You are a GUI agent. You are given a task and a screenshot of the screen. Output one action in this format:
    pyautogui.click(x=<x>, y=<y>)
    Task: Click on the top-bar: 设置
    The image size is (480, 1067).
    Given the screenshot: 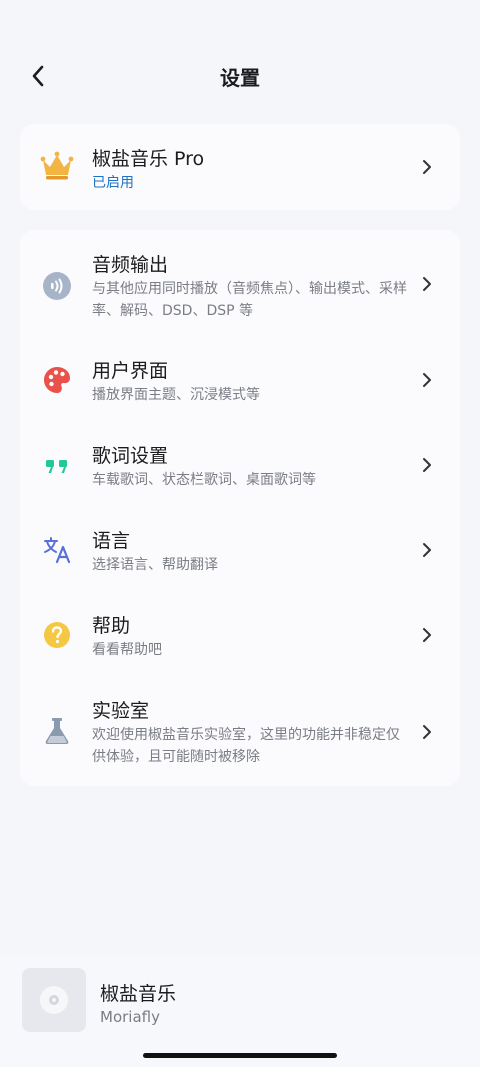 What is the action you would take?
    pyautogui.click(x=240, y=76)
    